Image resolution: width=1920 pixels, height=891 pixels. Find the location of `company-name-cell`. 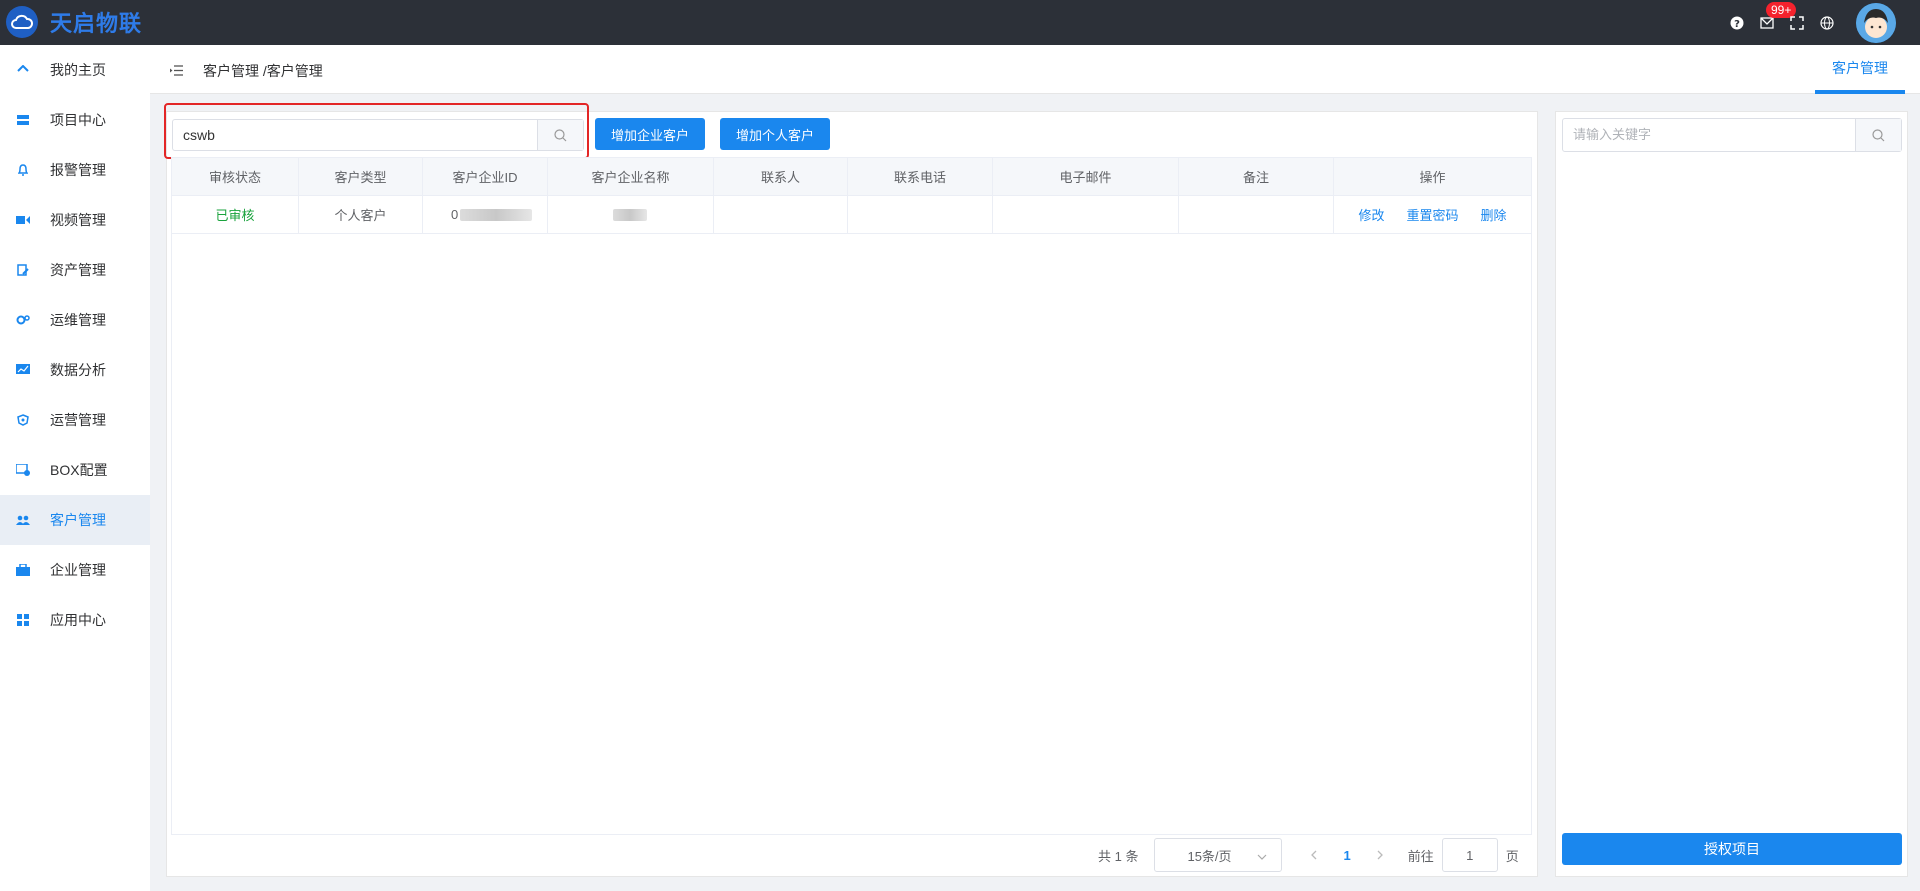

company-name-cell is located at coordinates (631, 214).